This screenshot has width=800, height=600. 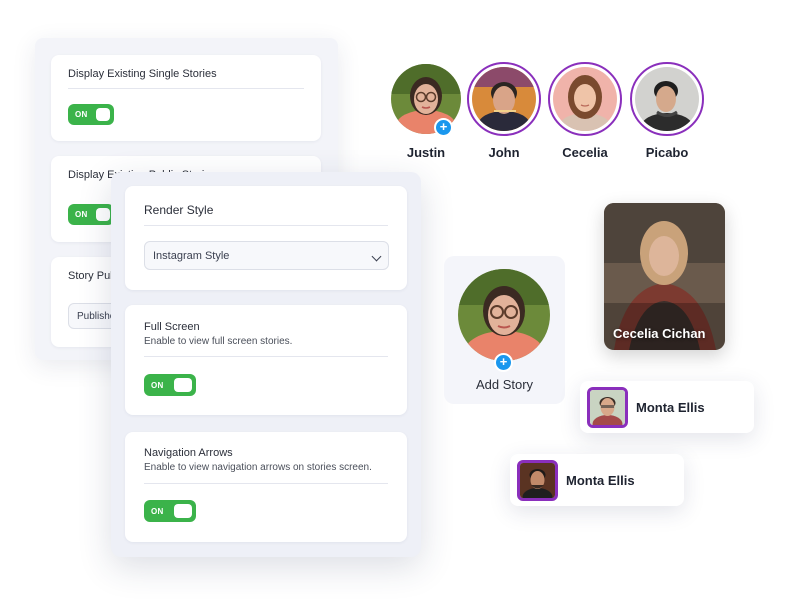 What do you see at coordinates (376, 256) in the screenshot?
I see `chevron-down-icon` at bounding box center [376, 256].